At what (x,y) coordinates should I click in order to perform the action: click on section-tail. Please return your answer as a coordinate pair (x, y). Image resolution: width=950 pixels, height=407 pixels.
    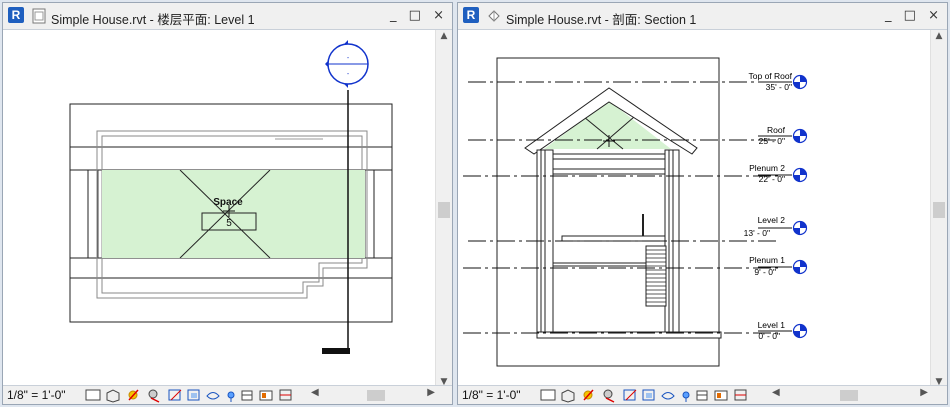
    Looking at the image, I should click on (336, 351).